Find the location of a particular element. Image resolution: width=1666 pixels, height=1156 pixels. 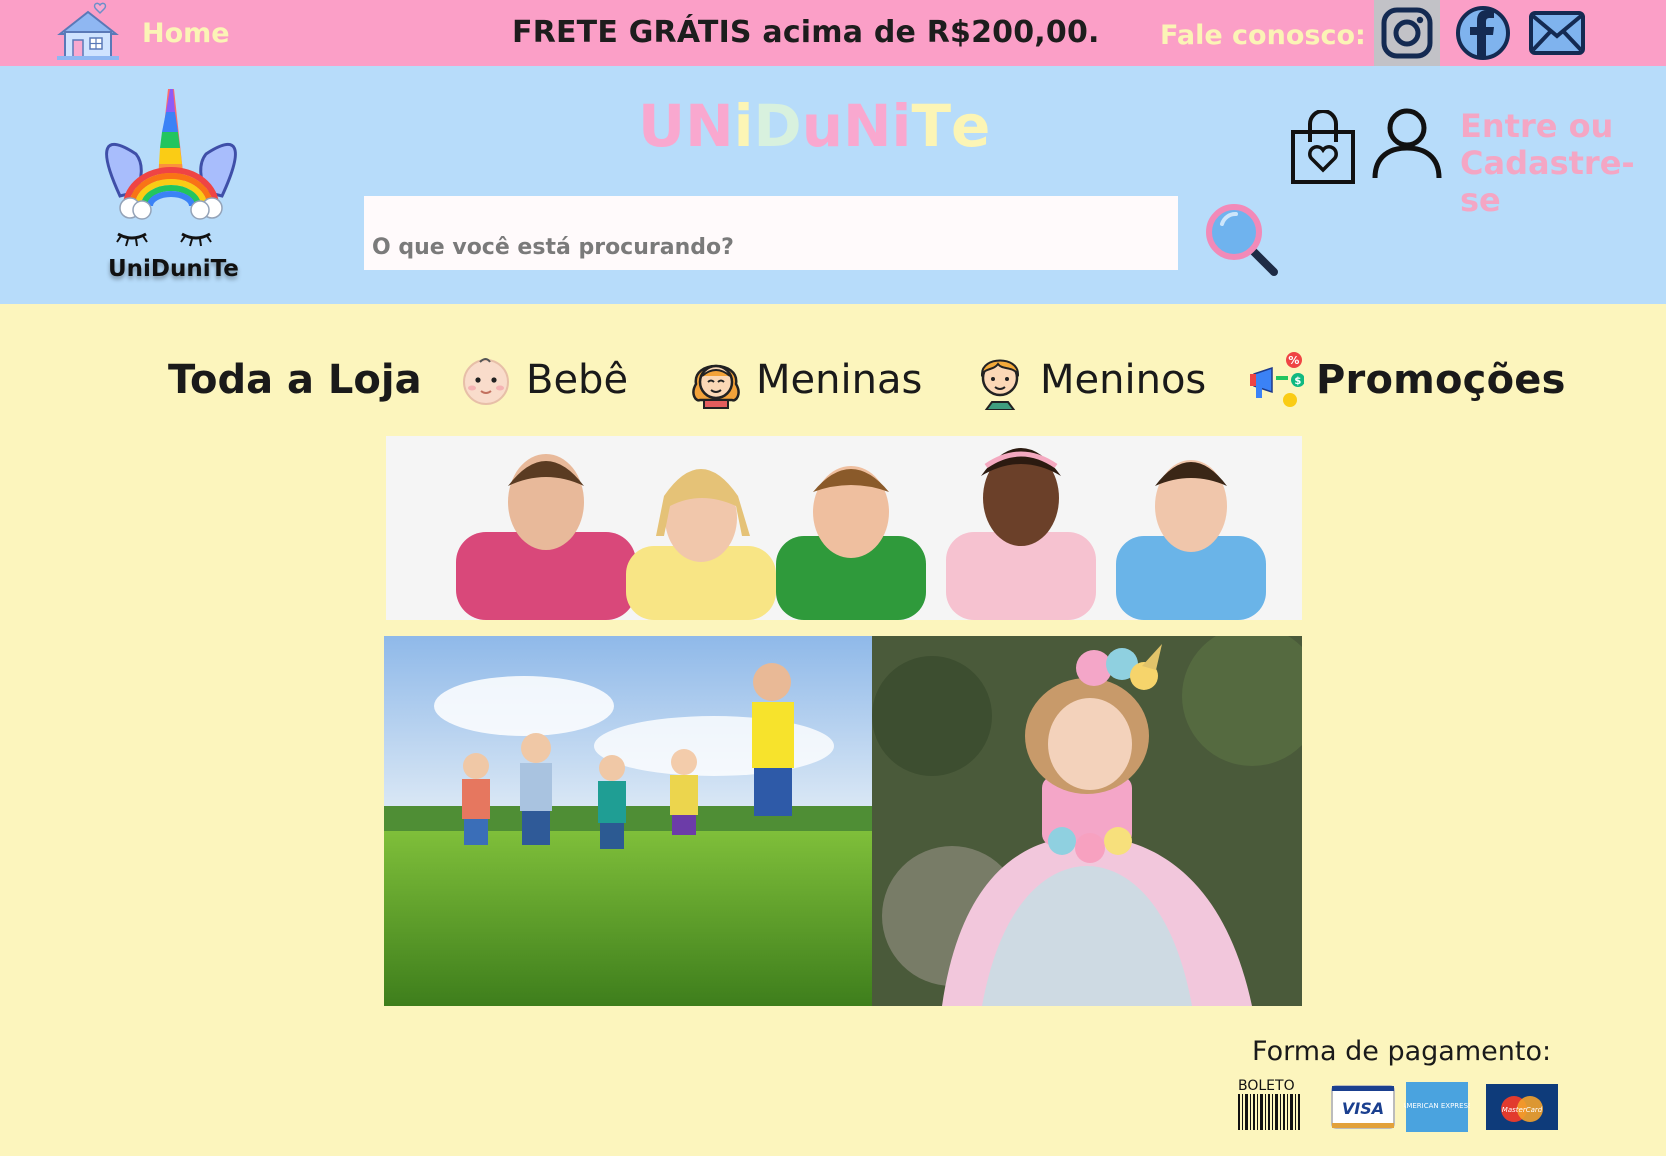

email-link is located at coordinates (1557, 33).